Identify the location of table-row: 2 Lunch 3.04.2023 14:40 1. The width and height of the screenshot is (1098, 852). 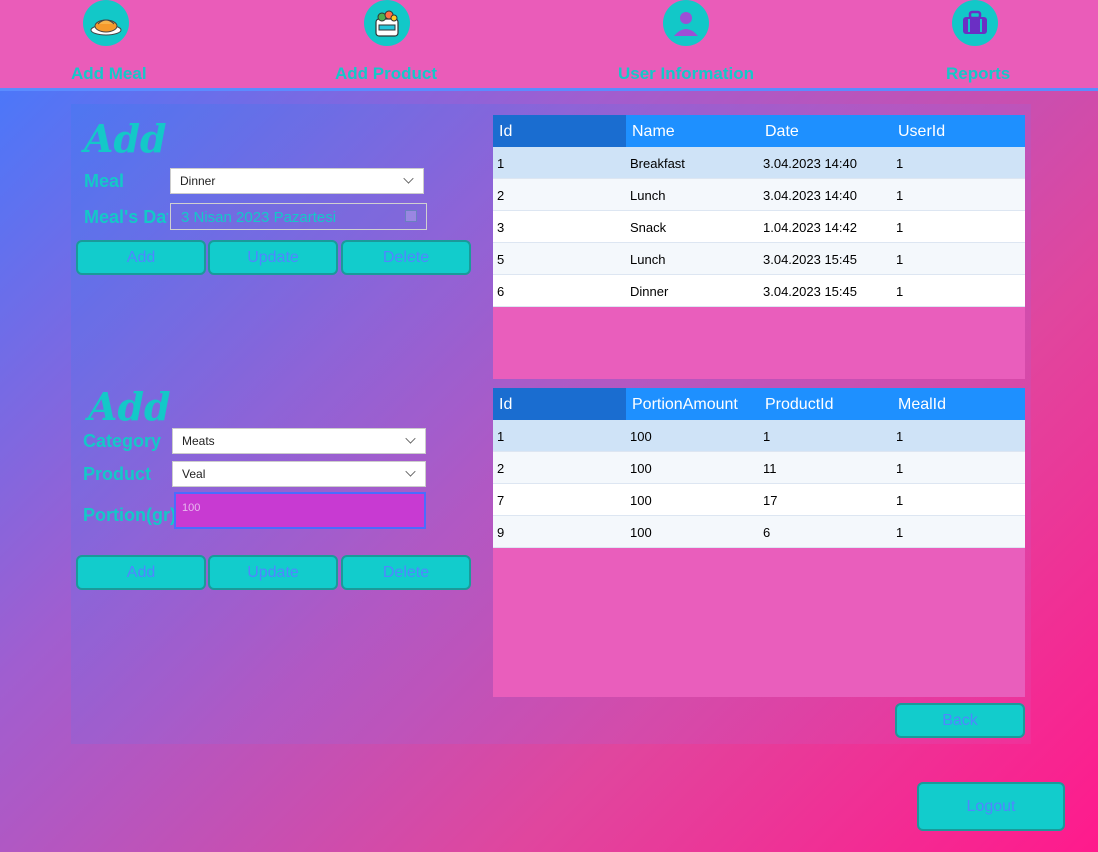
(759, 195).